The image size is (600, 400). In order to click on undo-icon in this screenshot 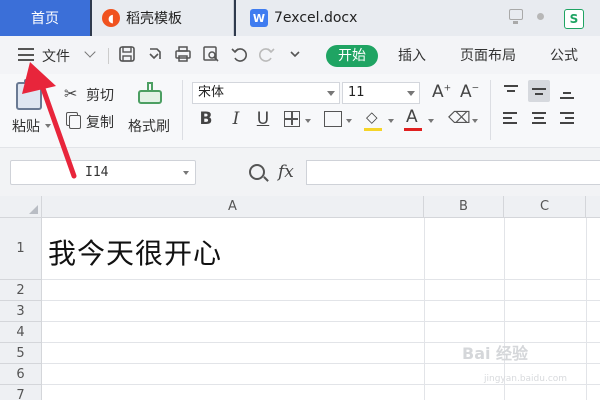, I will do `click(239, 55)`.